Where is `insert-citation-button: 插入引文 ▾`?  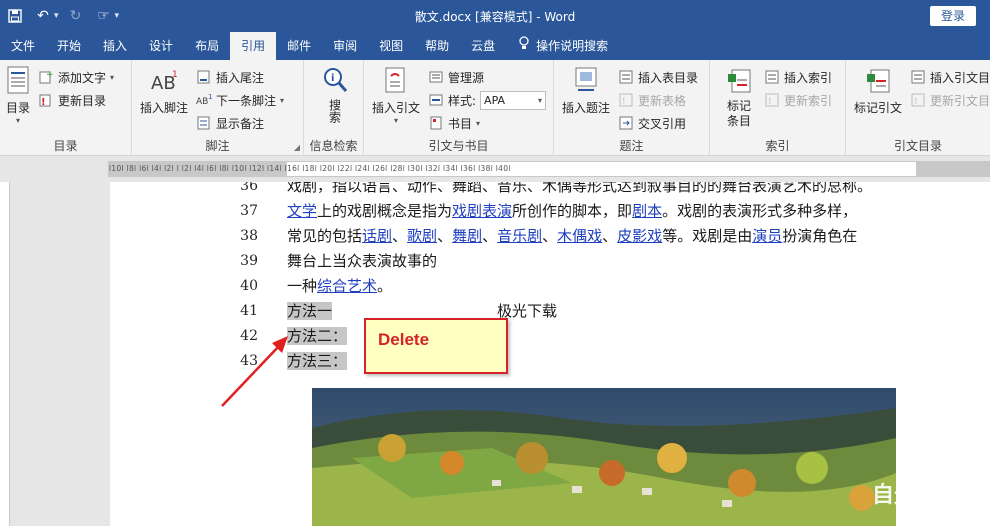
insert-citation-button: 插入引文 ▾ is located at coordinates (396, 94).